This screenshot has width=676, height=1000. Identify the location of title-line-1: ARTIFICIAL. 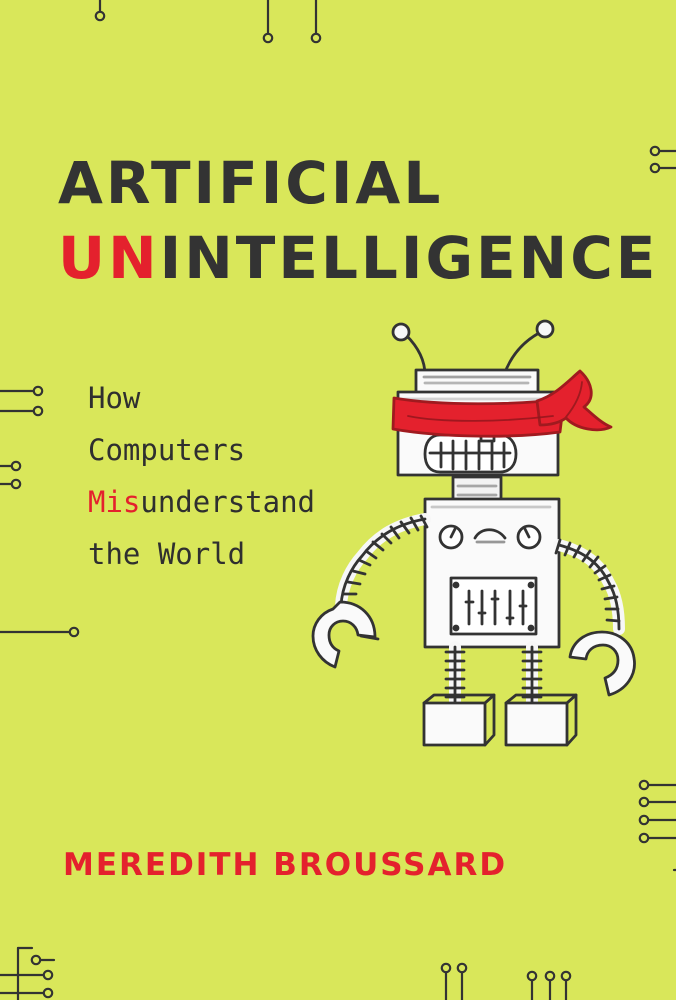
(251, 183).